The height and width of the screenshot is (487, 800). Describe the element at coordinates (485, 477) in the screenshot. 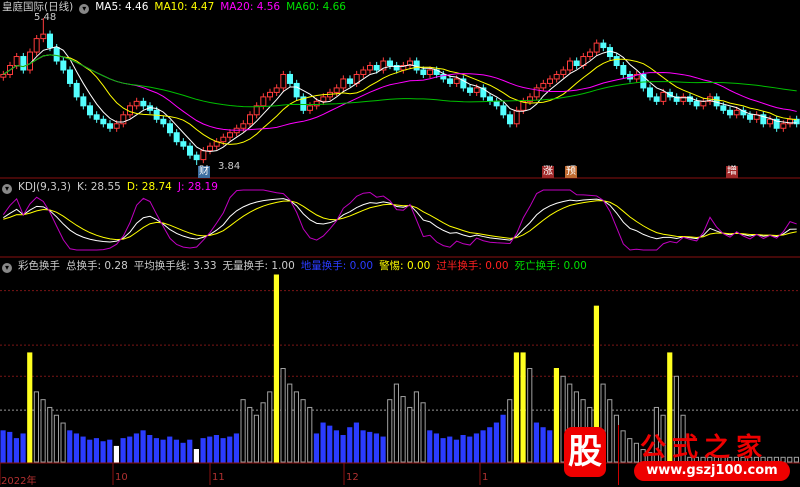

I see `date-label: 1` at that location.